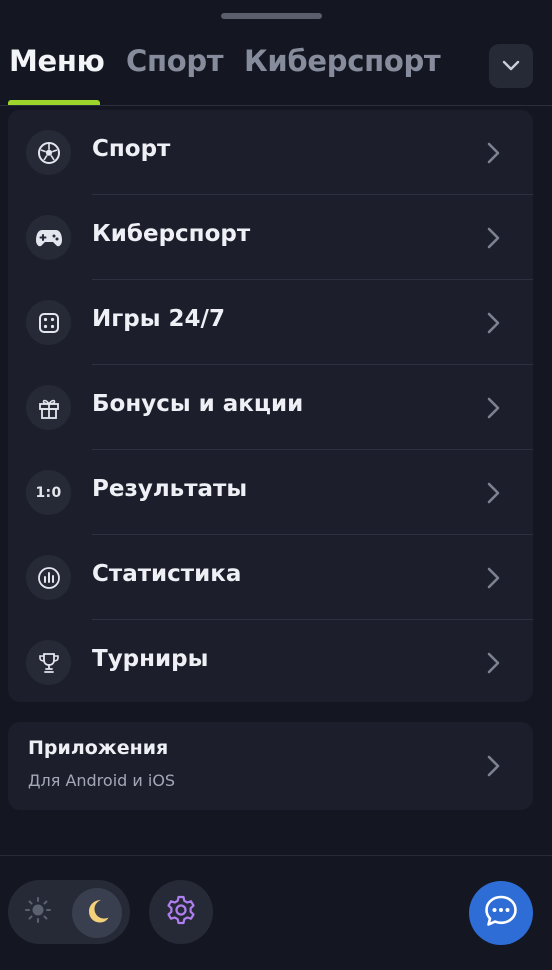  I want to click on tab-bar: Меню Спорт Киберспорт, so click(276, 73).